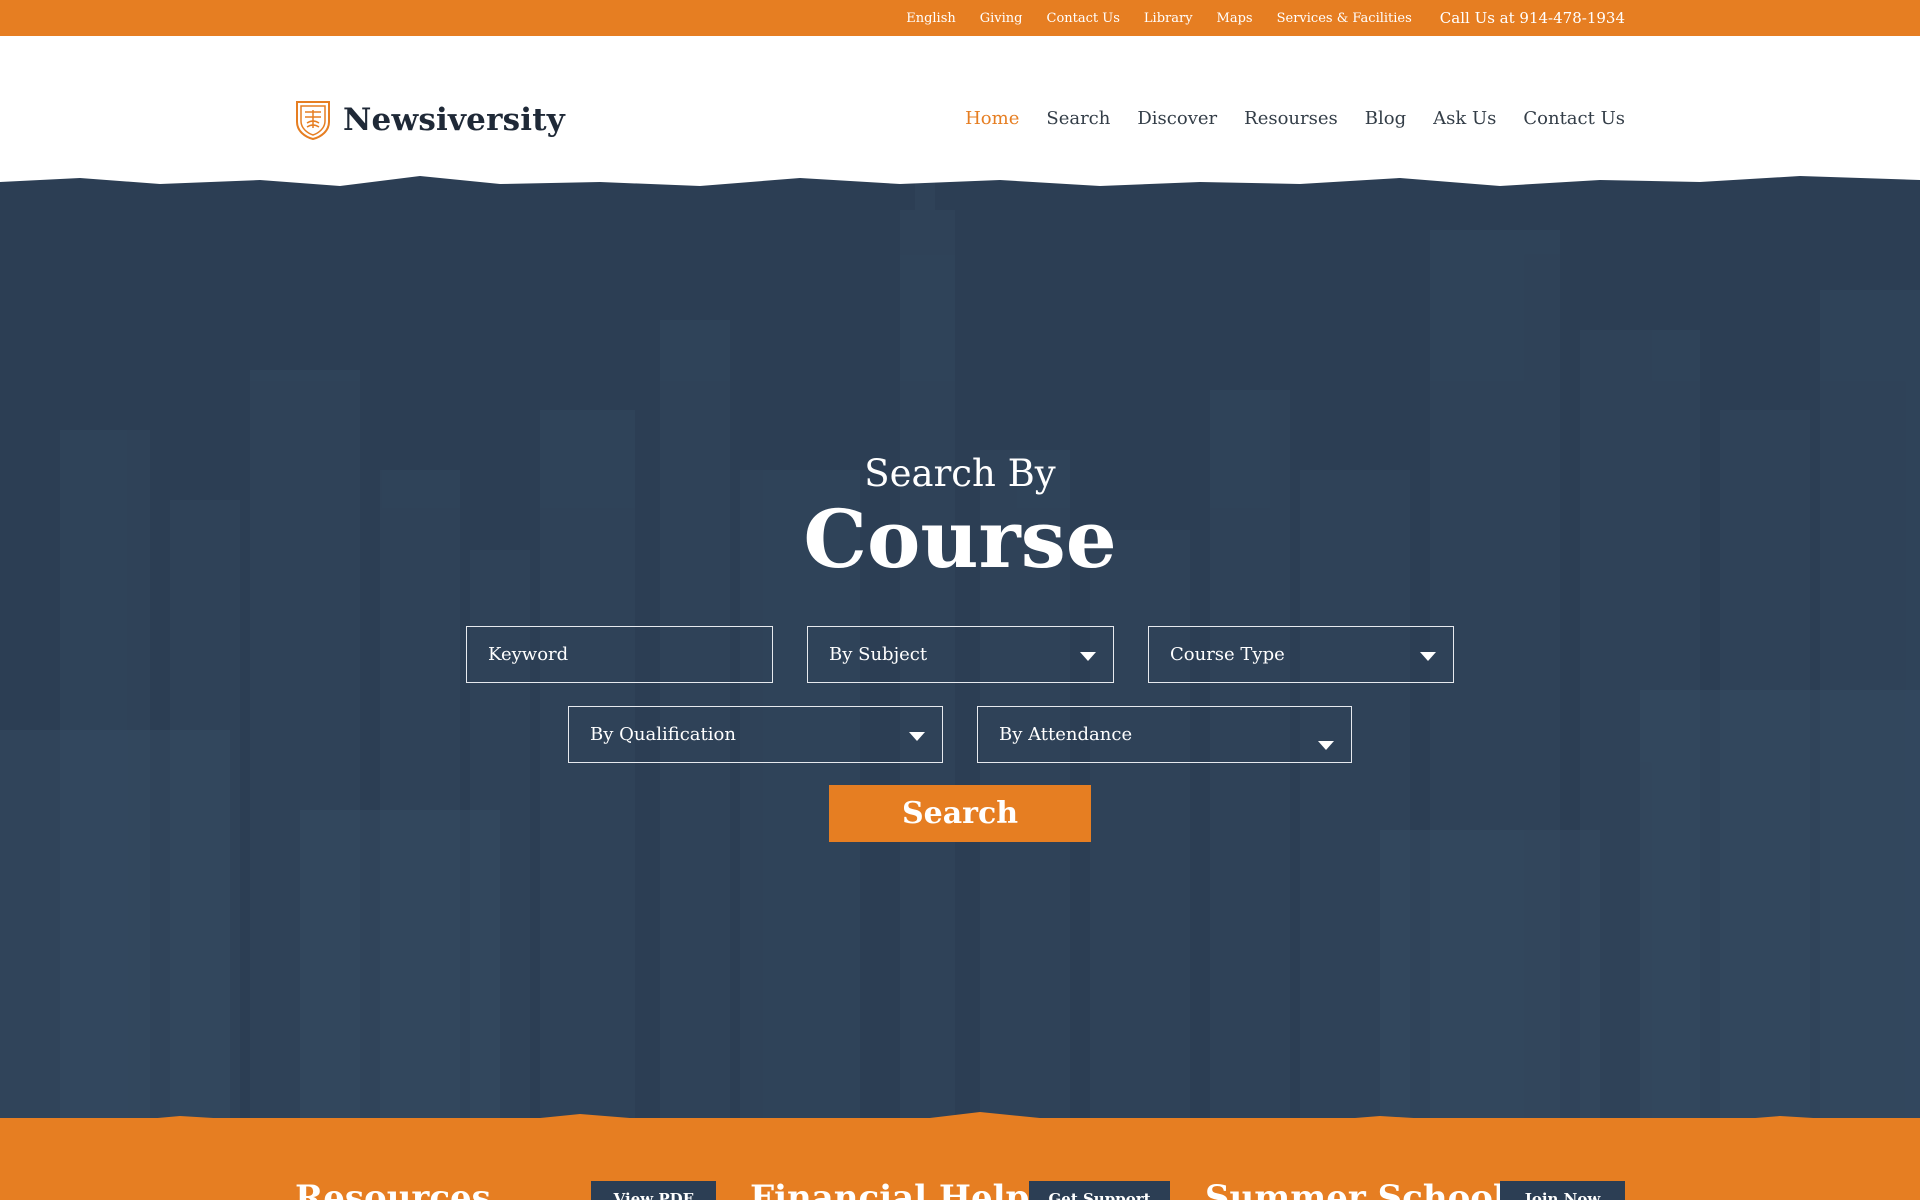 This screenshot has width=1920, height=1200. What do you see at coordinates (1164, 734) in the screenshot?
I see `attendance-select: By Attendance` at bounding box center [1164, 734].